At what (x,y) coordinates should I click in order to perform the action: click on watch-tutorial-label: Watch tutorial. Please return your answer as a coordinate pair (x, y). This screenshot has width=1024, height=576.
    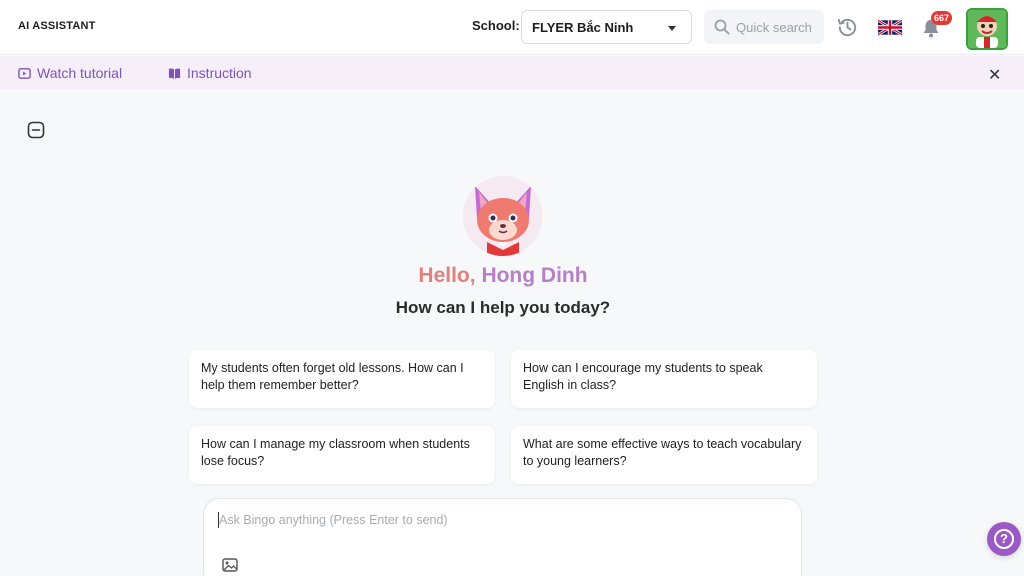
    Looking at the image, I should click on (80, 73).